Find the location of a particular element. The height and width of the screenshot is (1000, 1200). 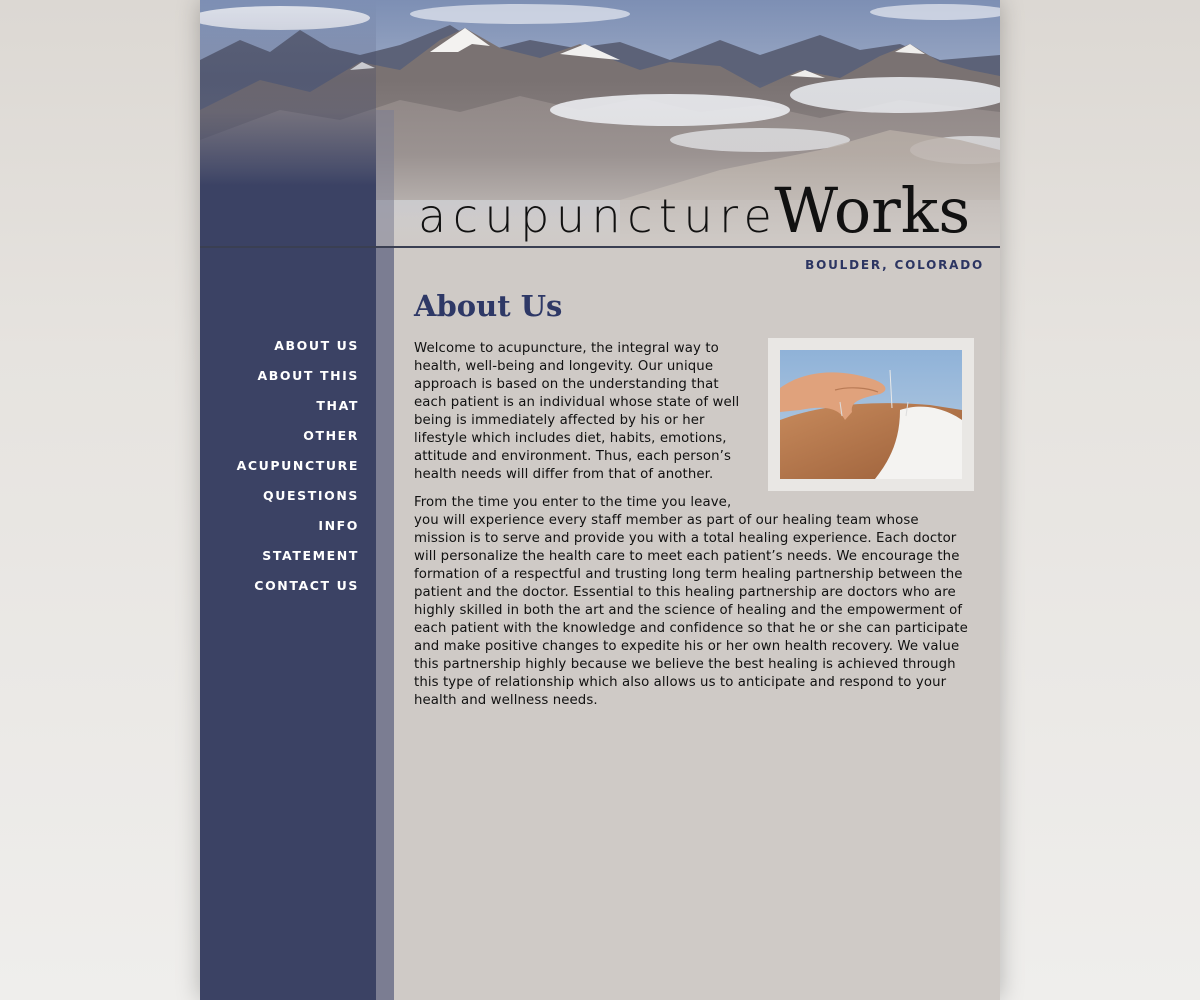

nav-item-info: INFO is located at coordinates (298, 532).